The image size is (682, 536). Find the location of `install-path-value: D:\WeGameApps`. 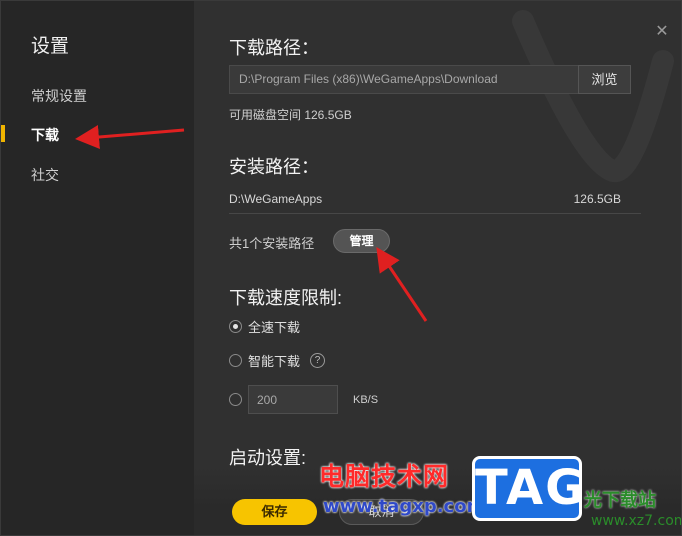

install-path-value: D:\WeGameApps is located at coordinates (276, 199).